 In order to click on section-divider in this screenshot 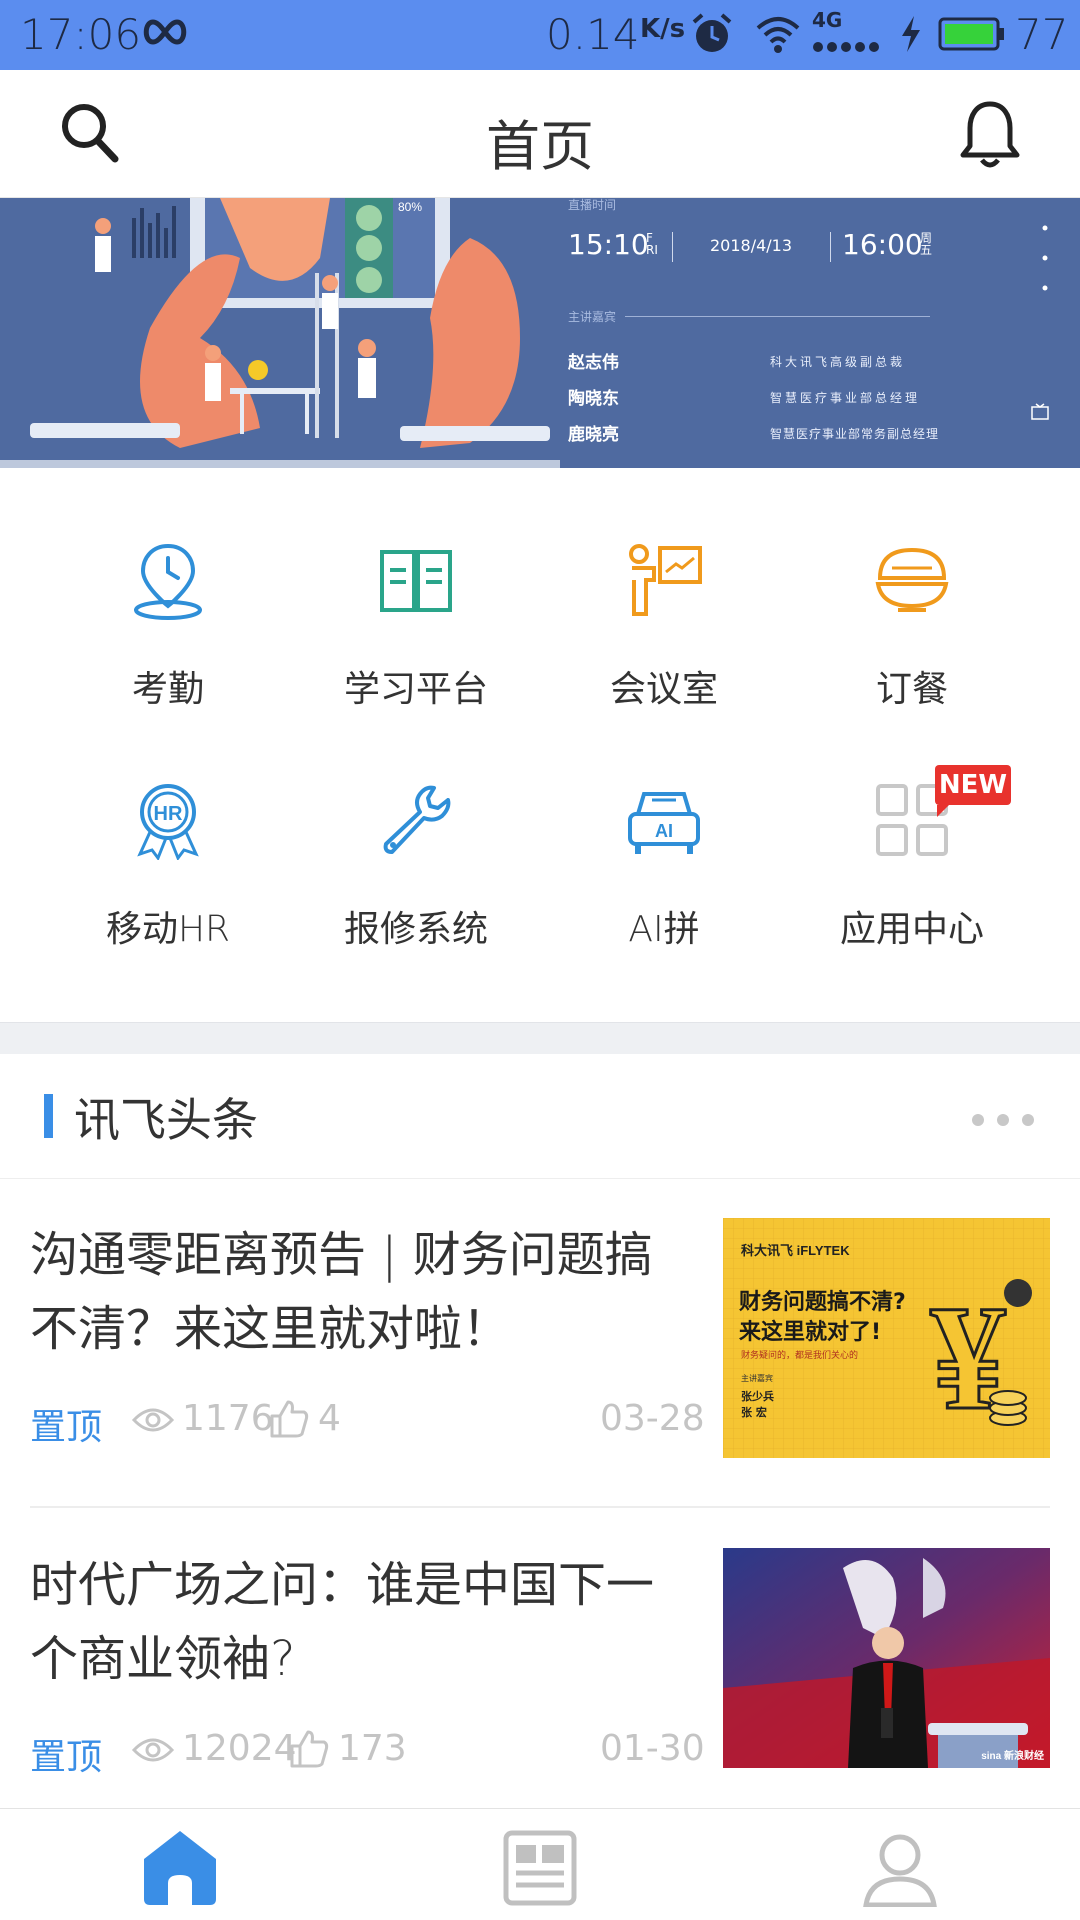, I will do `click(540, 1038)`.